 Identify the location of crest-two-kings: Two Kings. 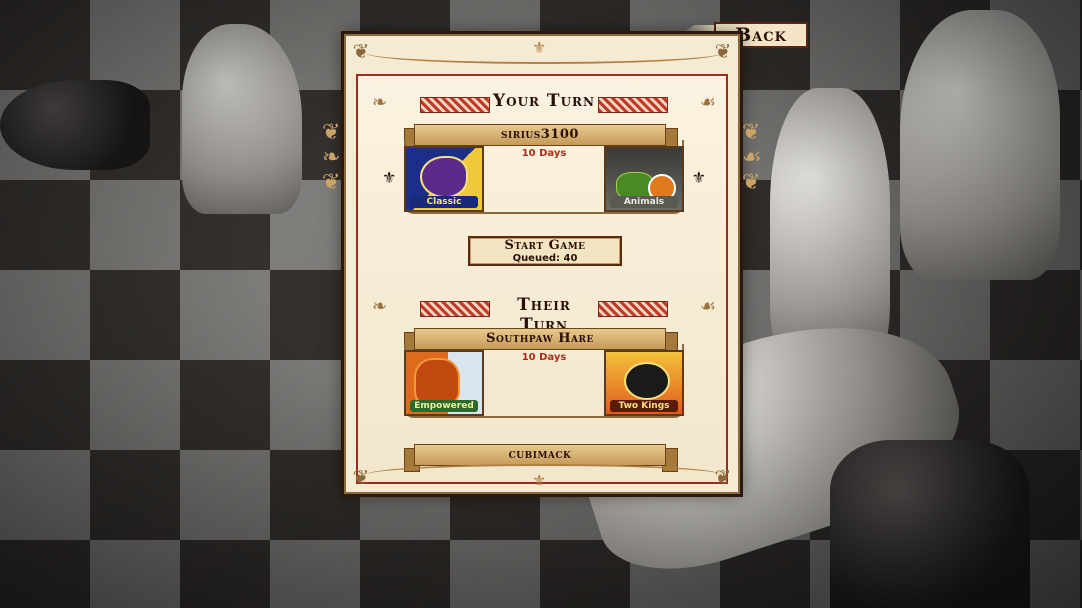
(644, 383).